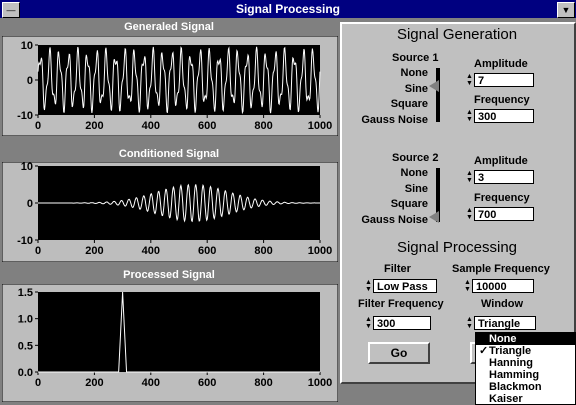  What do you see at coordinates (288, 9) in the screenshot?
I see `window-title: Signal Processing` at bounding box center [288, 9].